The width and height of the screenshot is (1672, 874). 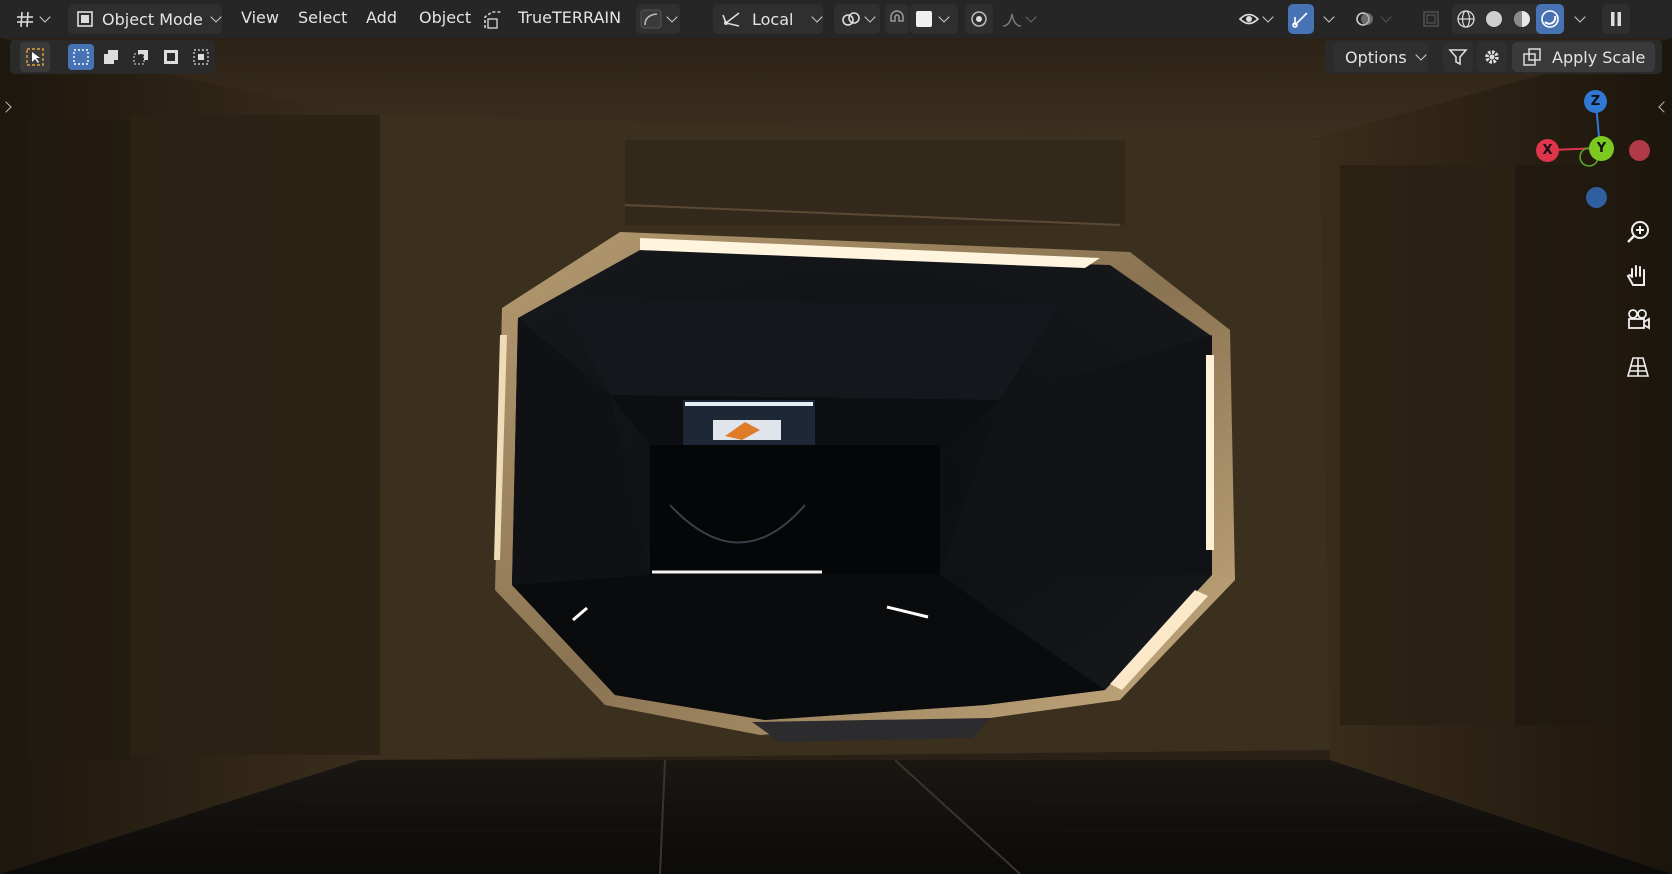 What do you see at coordinates (1595, 101) in the screenshot?
I see `gizmo-axis-z: Z` at bounding box center [1595, 101].